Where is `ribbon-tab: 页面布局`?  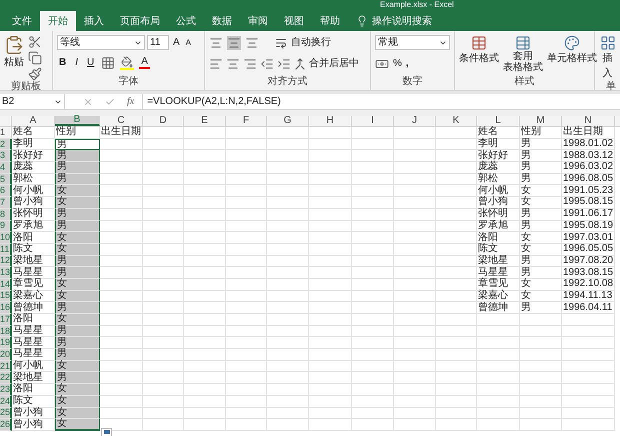
ribbon-tab: 页面布局 is located at coordinates (140, 21).